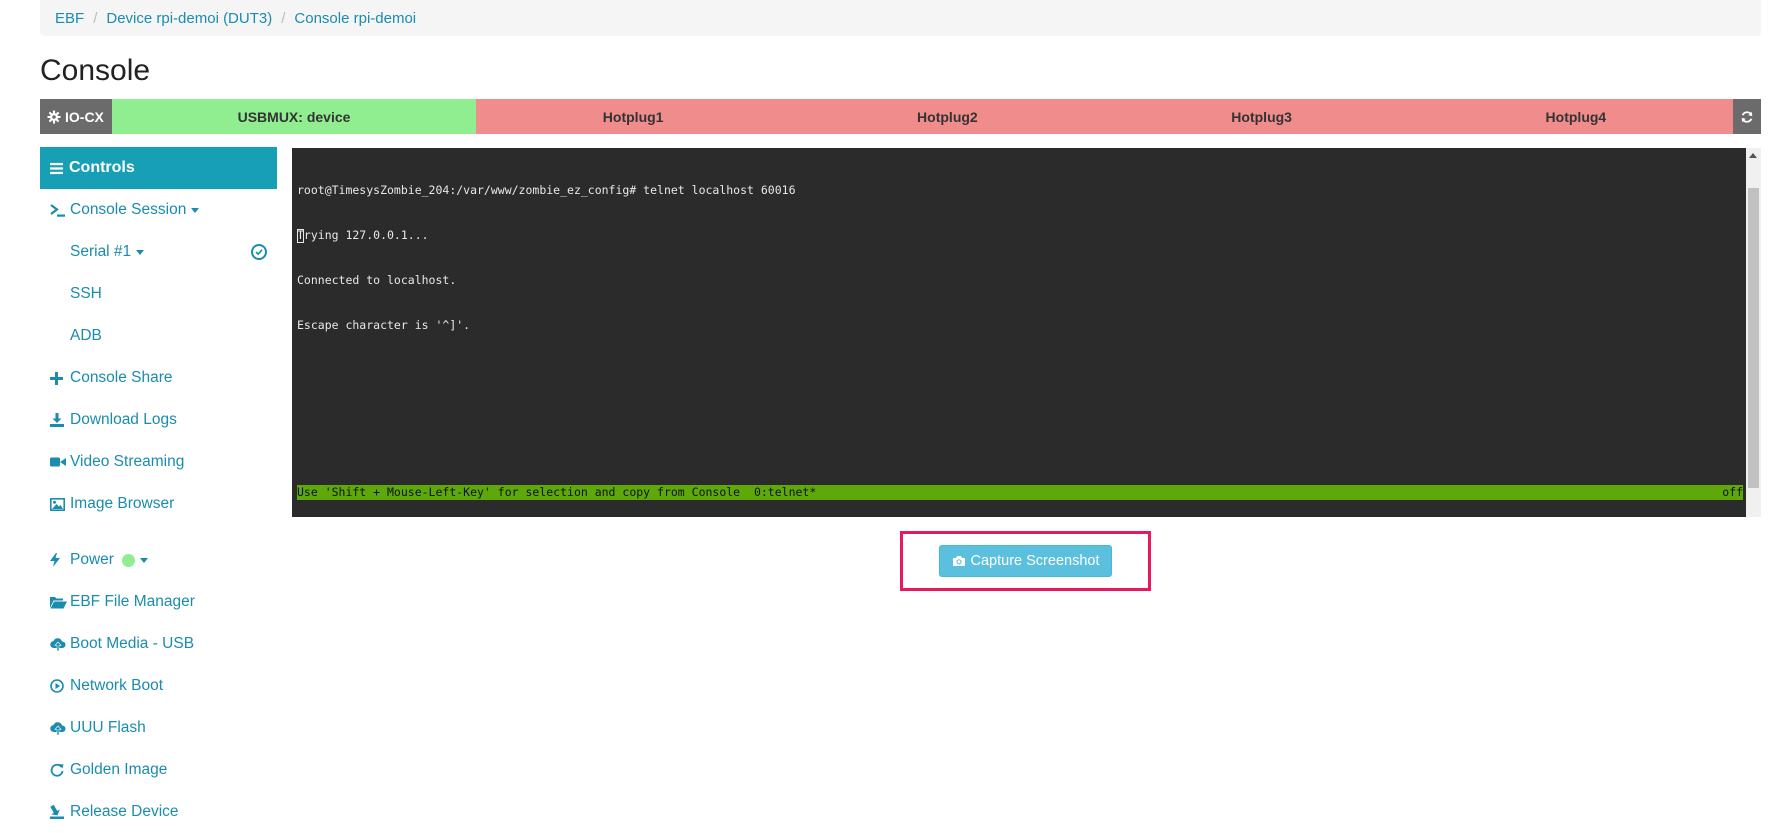 The height and width of the screenshot is (833, 1785). I want to click on network-boot-item: Network Boot, so click(158, 686).